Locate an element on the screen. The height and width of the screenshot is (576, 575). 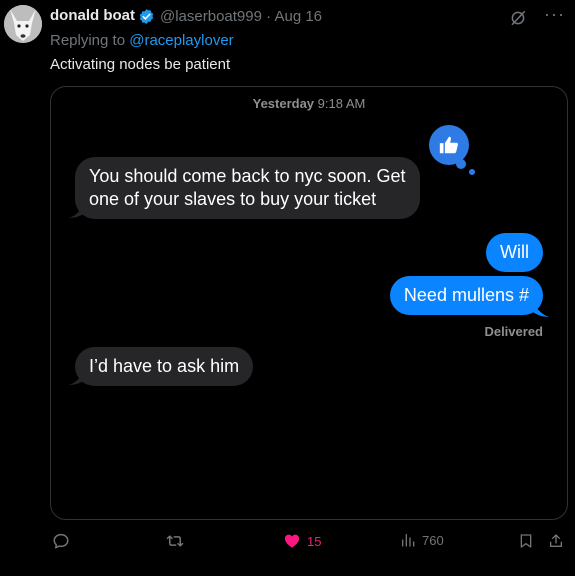
tweet-header: donald boat @laserboat999 · Aug 16 ··· is located at coordinates (307, 16).